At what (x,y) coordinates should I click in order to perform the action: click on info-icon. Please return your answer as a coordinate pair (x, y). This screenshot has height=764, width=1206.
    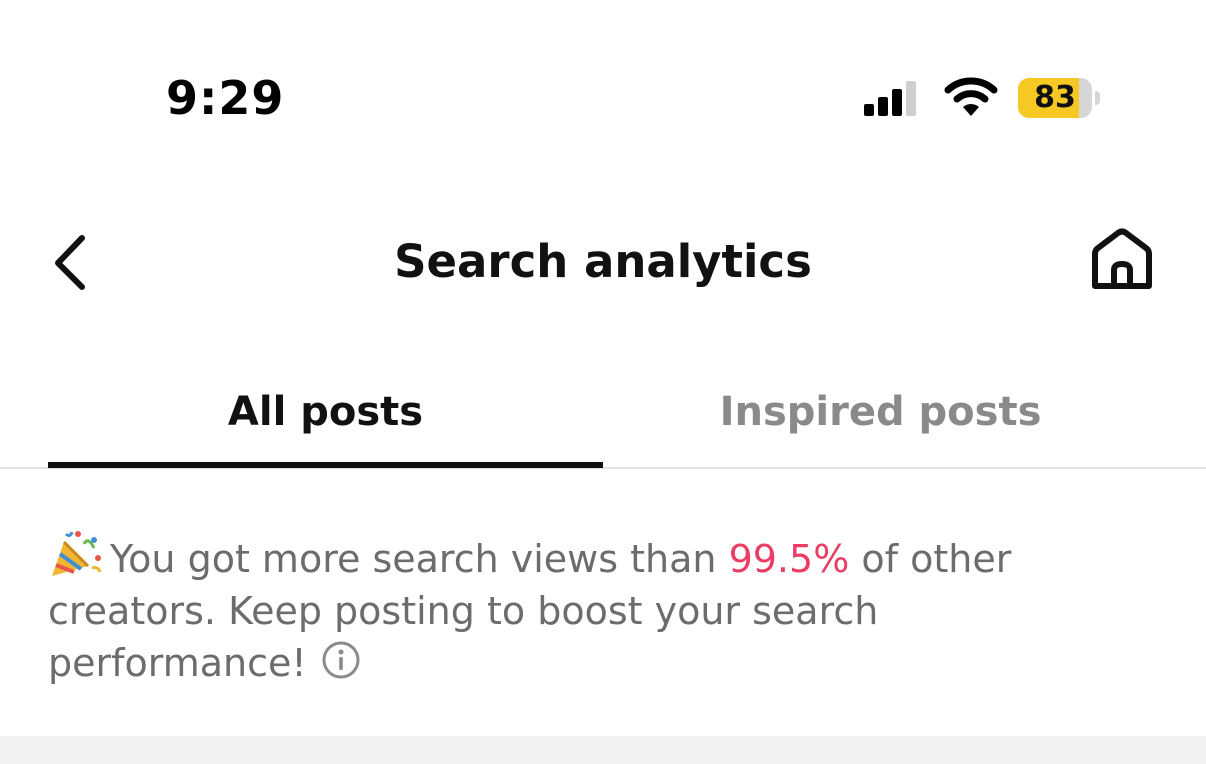
    Looking at the image, I should click on (341, 660).